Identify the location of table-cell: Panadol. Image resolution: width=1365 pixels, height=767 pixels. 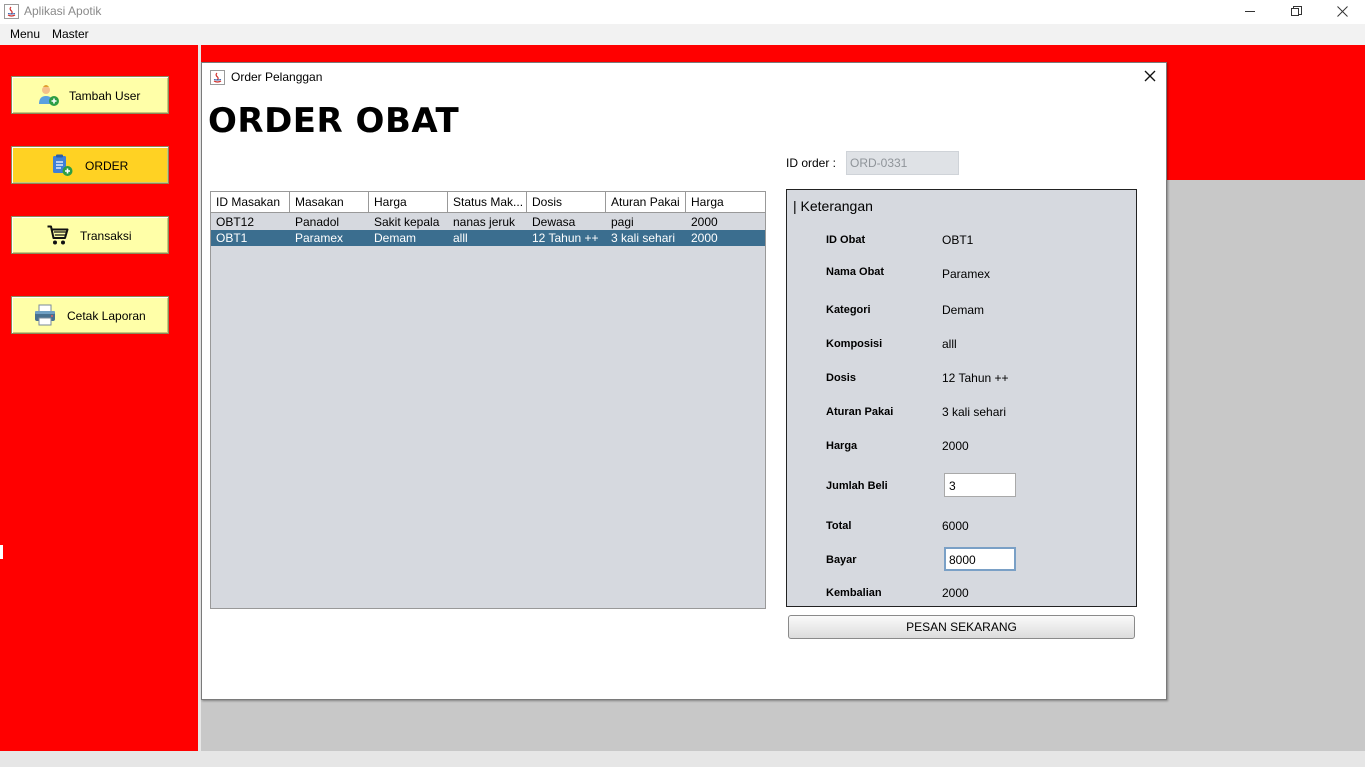
(317, 222).